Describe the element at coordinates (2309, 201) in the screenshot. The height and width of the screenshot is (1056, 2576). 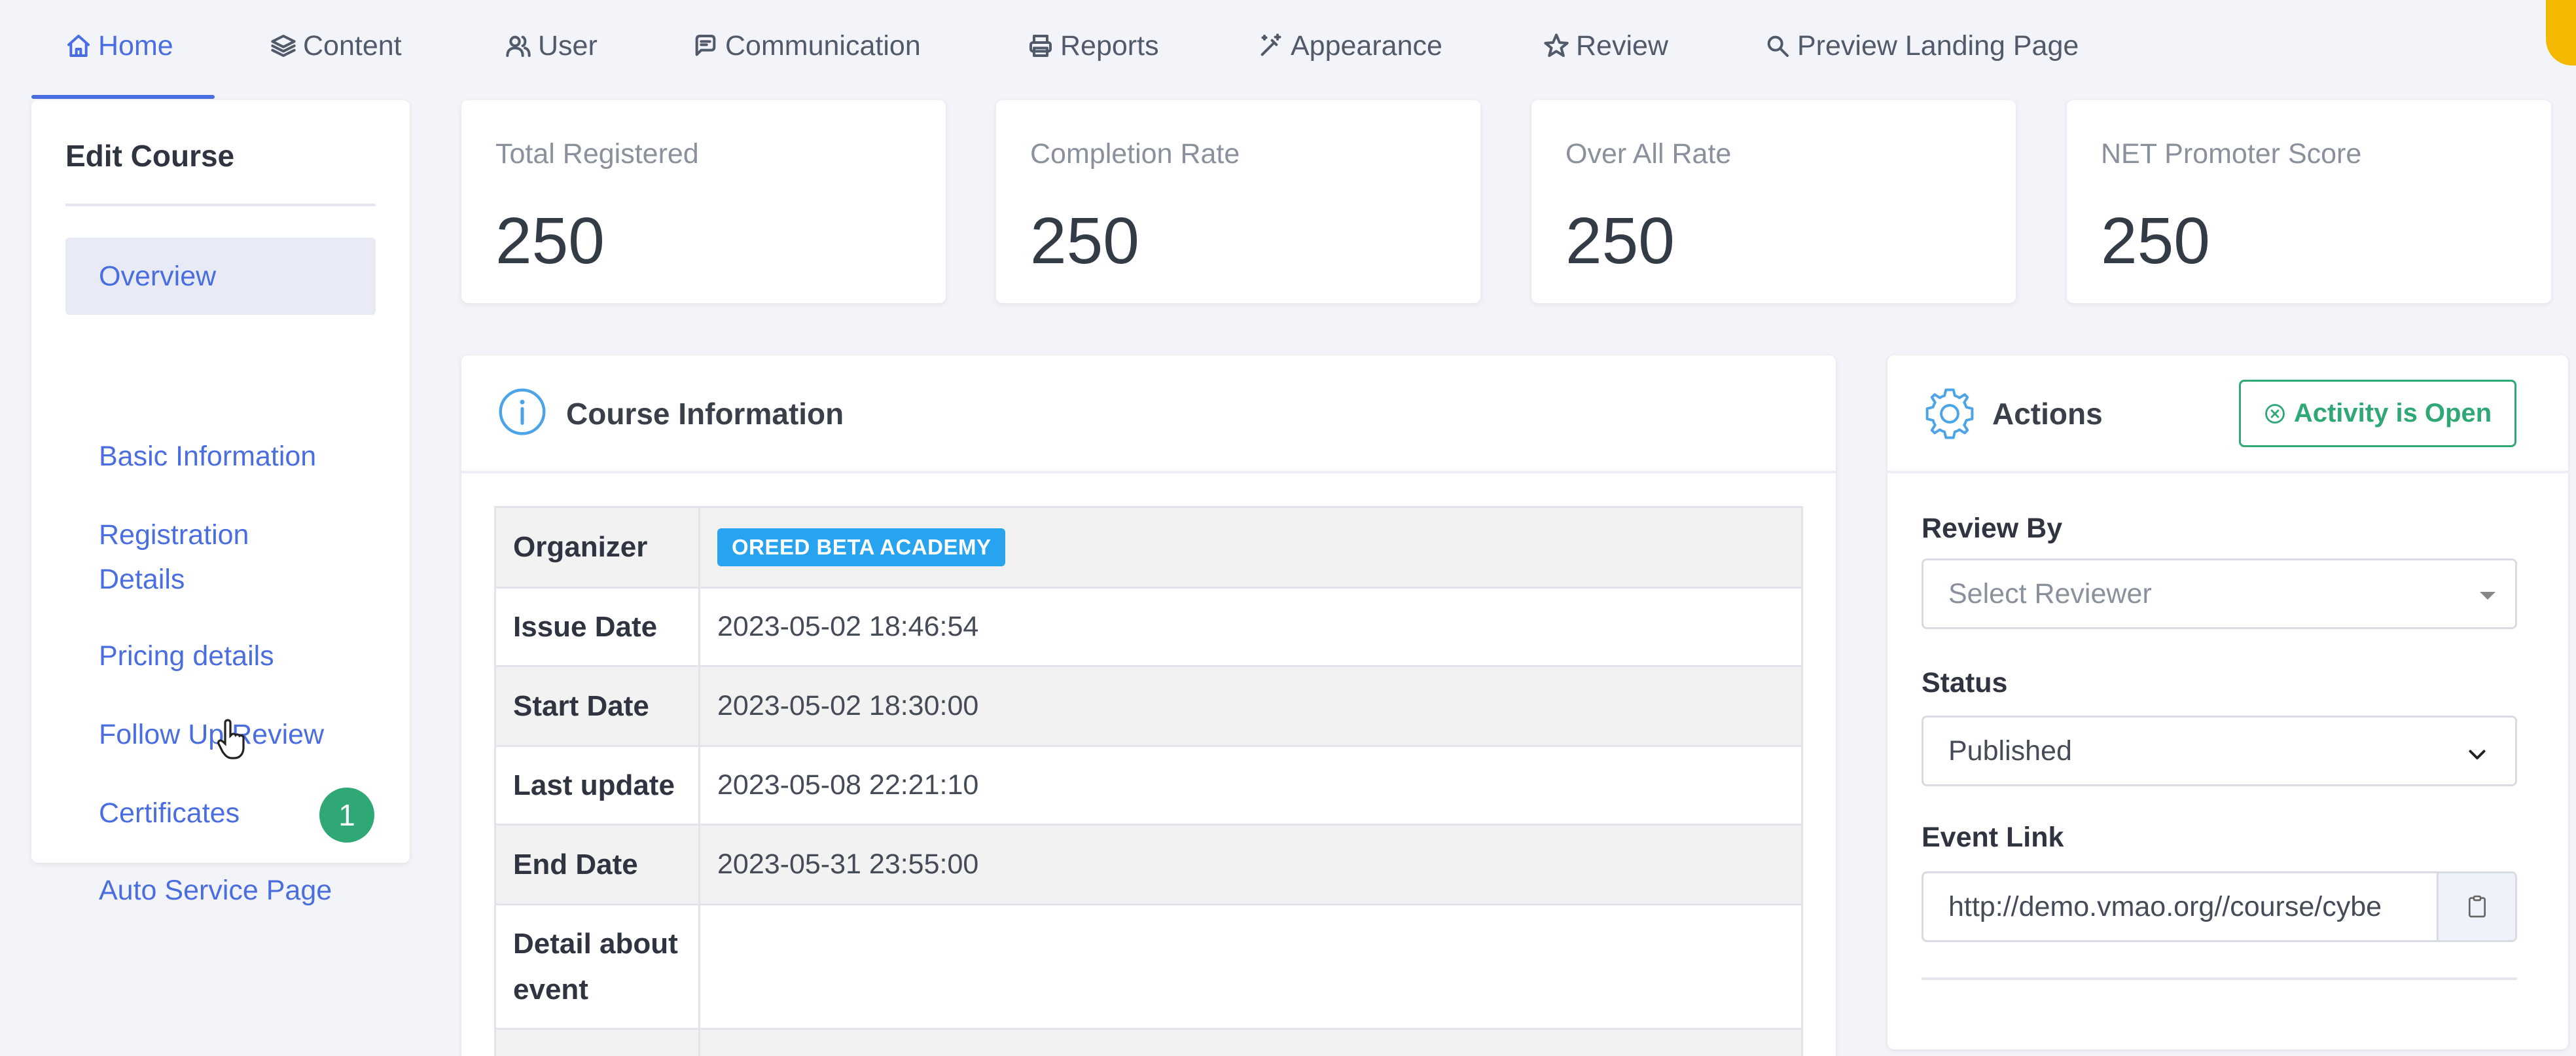
I see `stat-card-net-promoter-score: NET Promoter Score 250` at that location.